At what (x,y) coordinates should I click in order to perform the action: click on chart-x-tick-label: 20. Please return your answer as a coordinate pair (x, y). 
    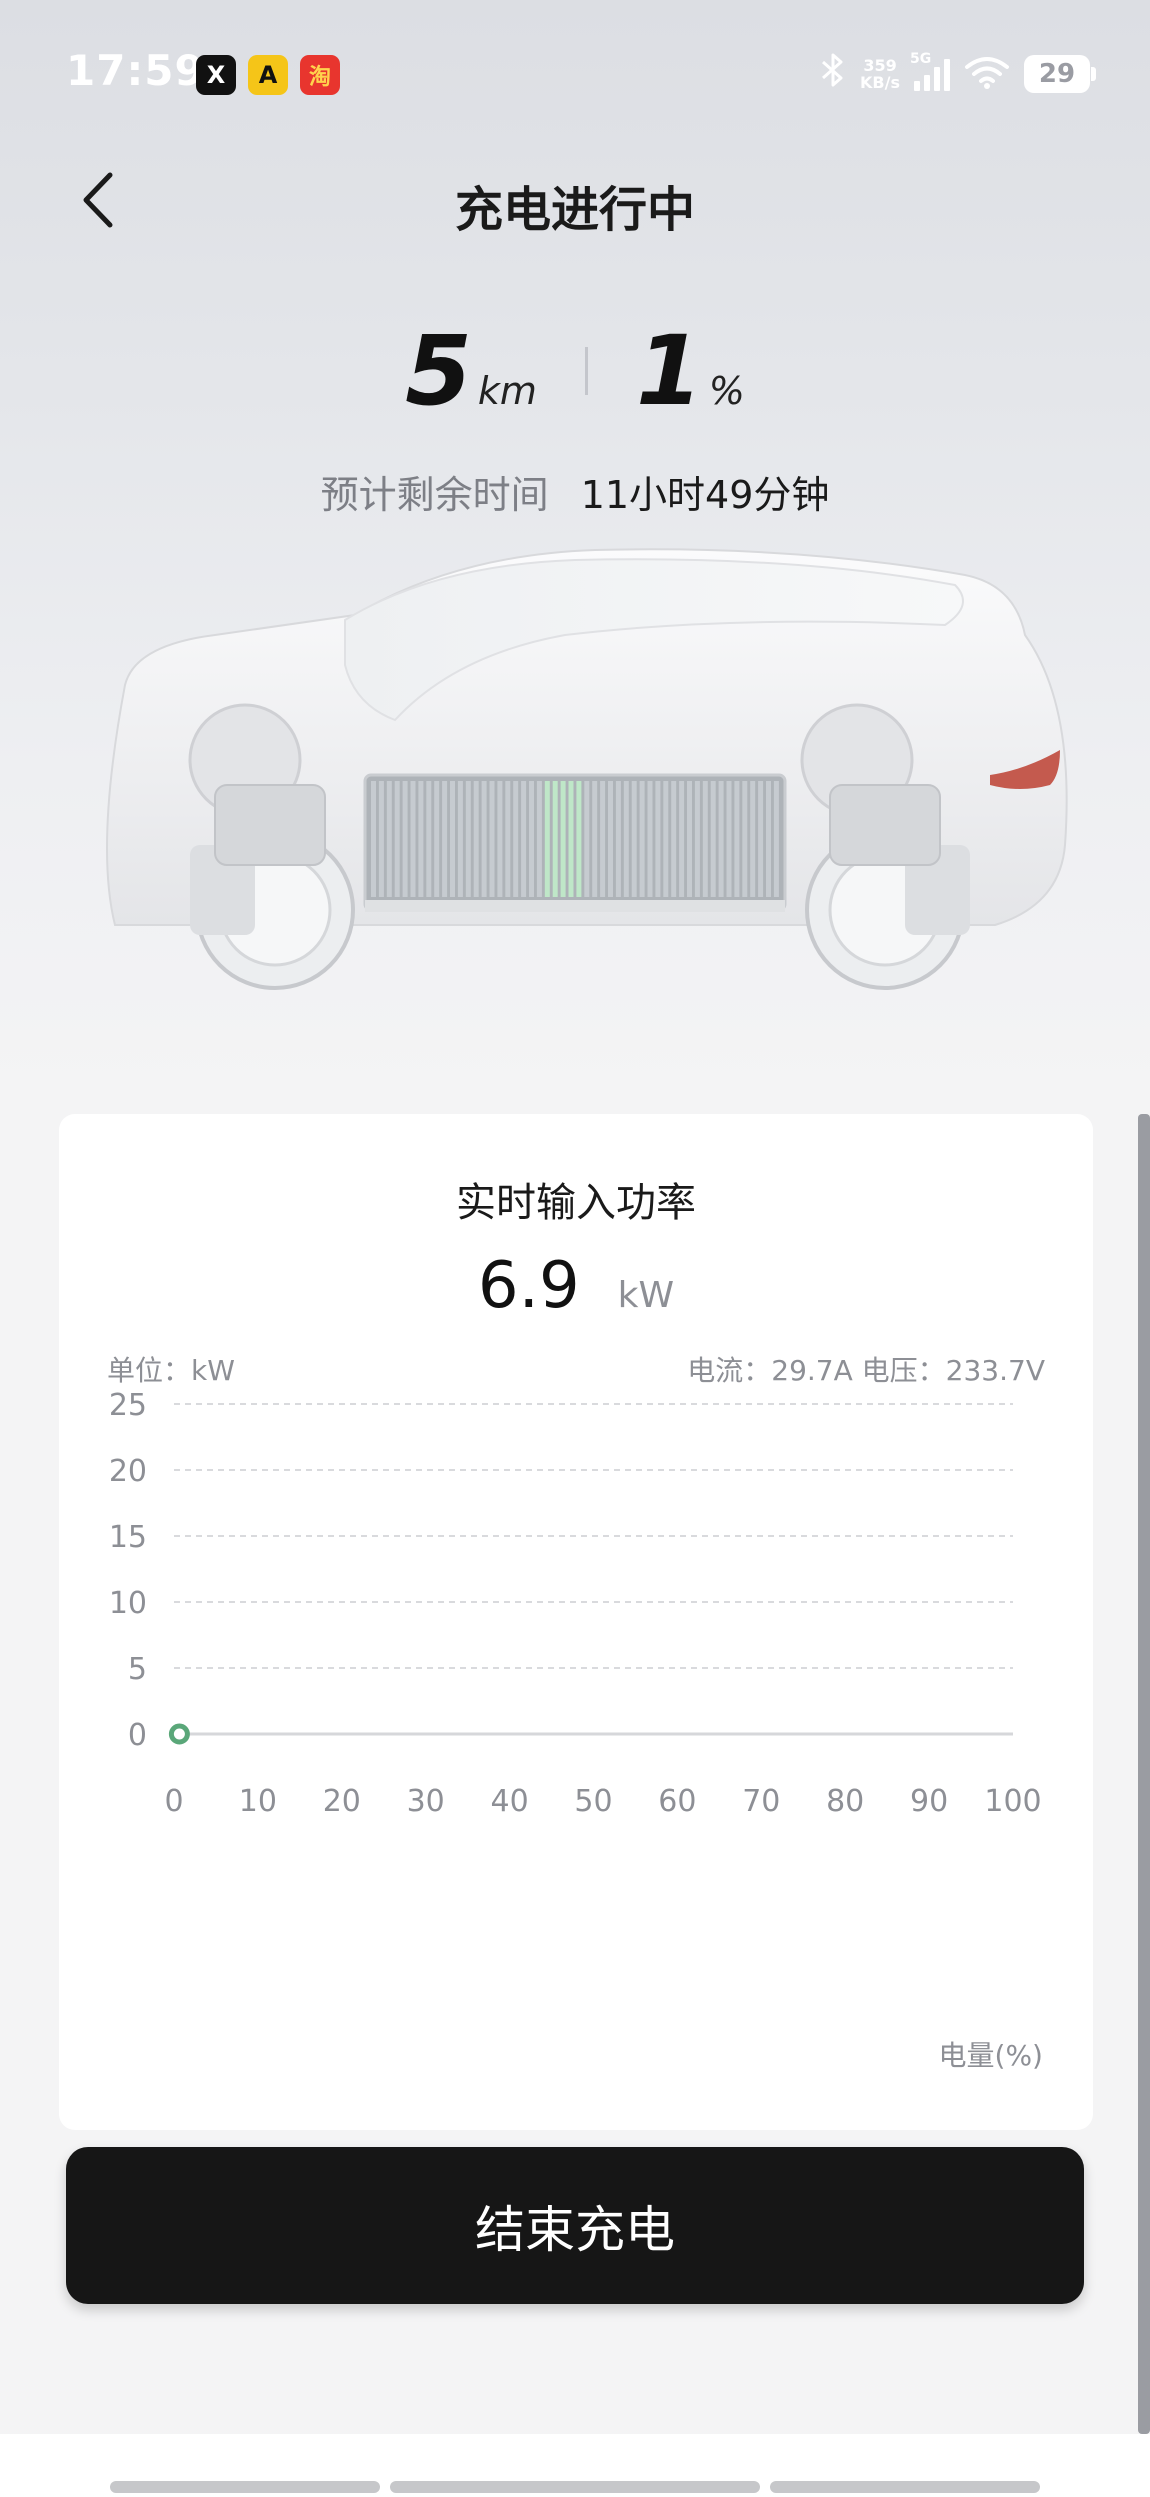
    Looking at the image, I should click on (342, 1801).